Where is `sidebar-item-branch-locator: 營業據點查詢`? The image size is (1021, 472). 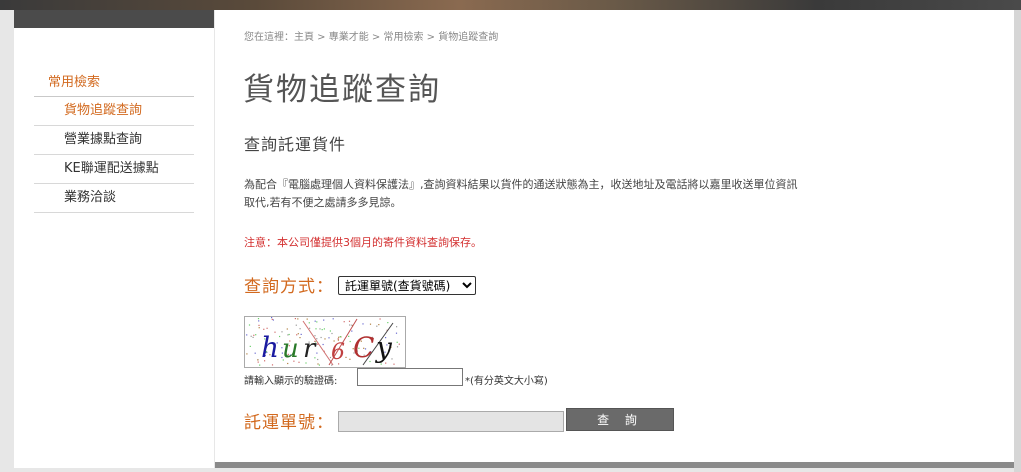
sidebar-item-branch-locator: 營業據點查詢 is located at coordinates (114, 140).